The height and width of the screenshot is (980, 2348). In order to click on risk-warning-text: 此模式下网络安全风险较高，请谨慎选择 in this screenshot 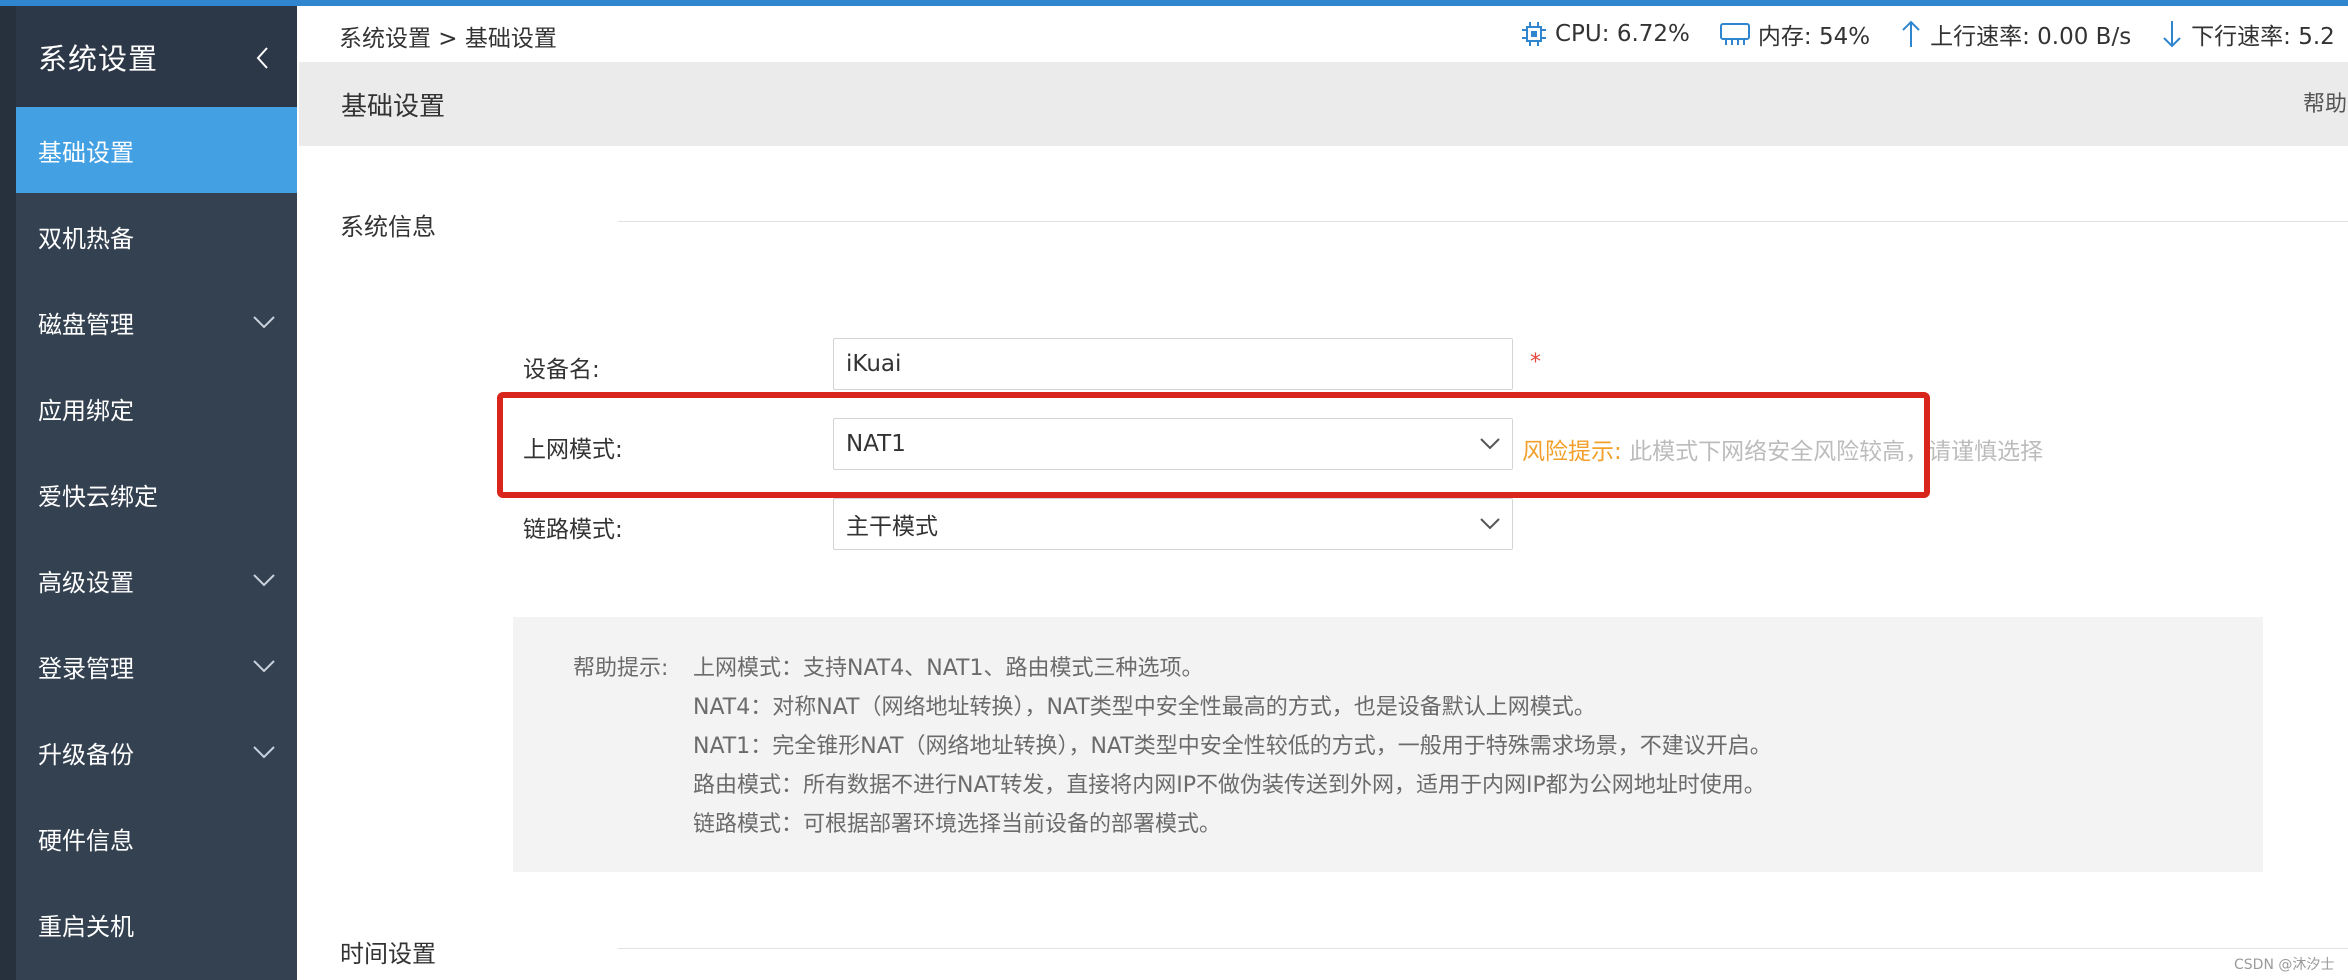, I will do `click(1836, 452)`.